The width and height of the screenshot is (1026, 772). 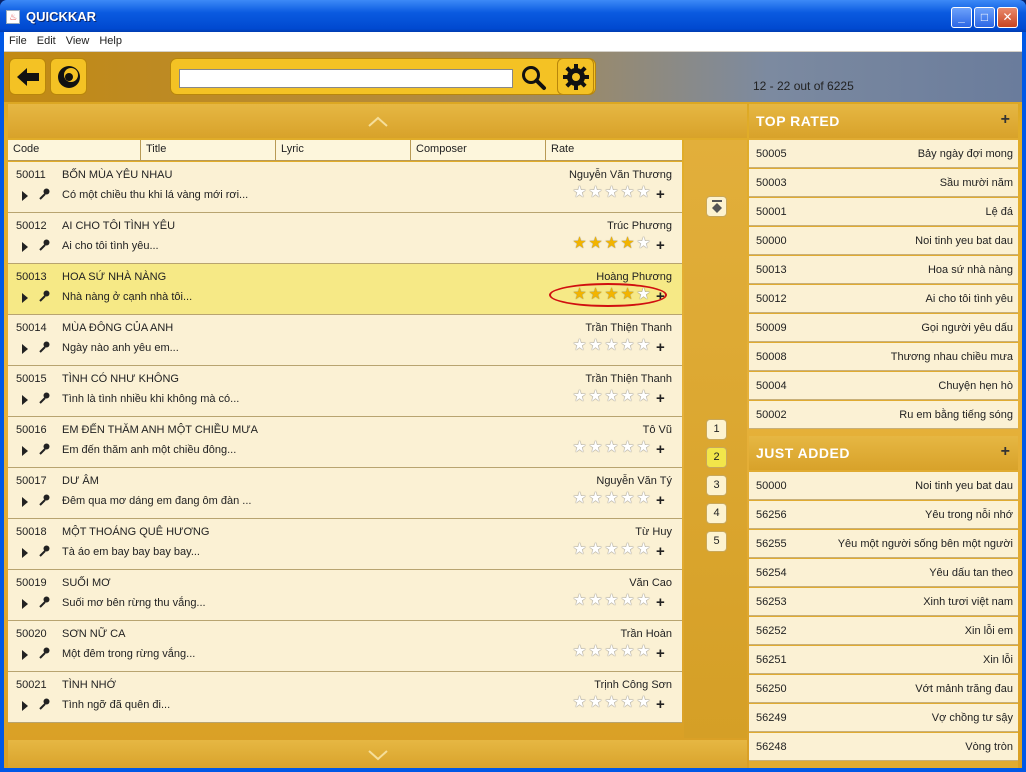 I want to click on top-rated-item: 50003 Sầu mười năm, so click(x=883, y=183).